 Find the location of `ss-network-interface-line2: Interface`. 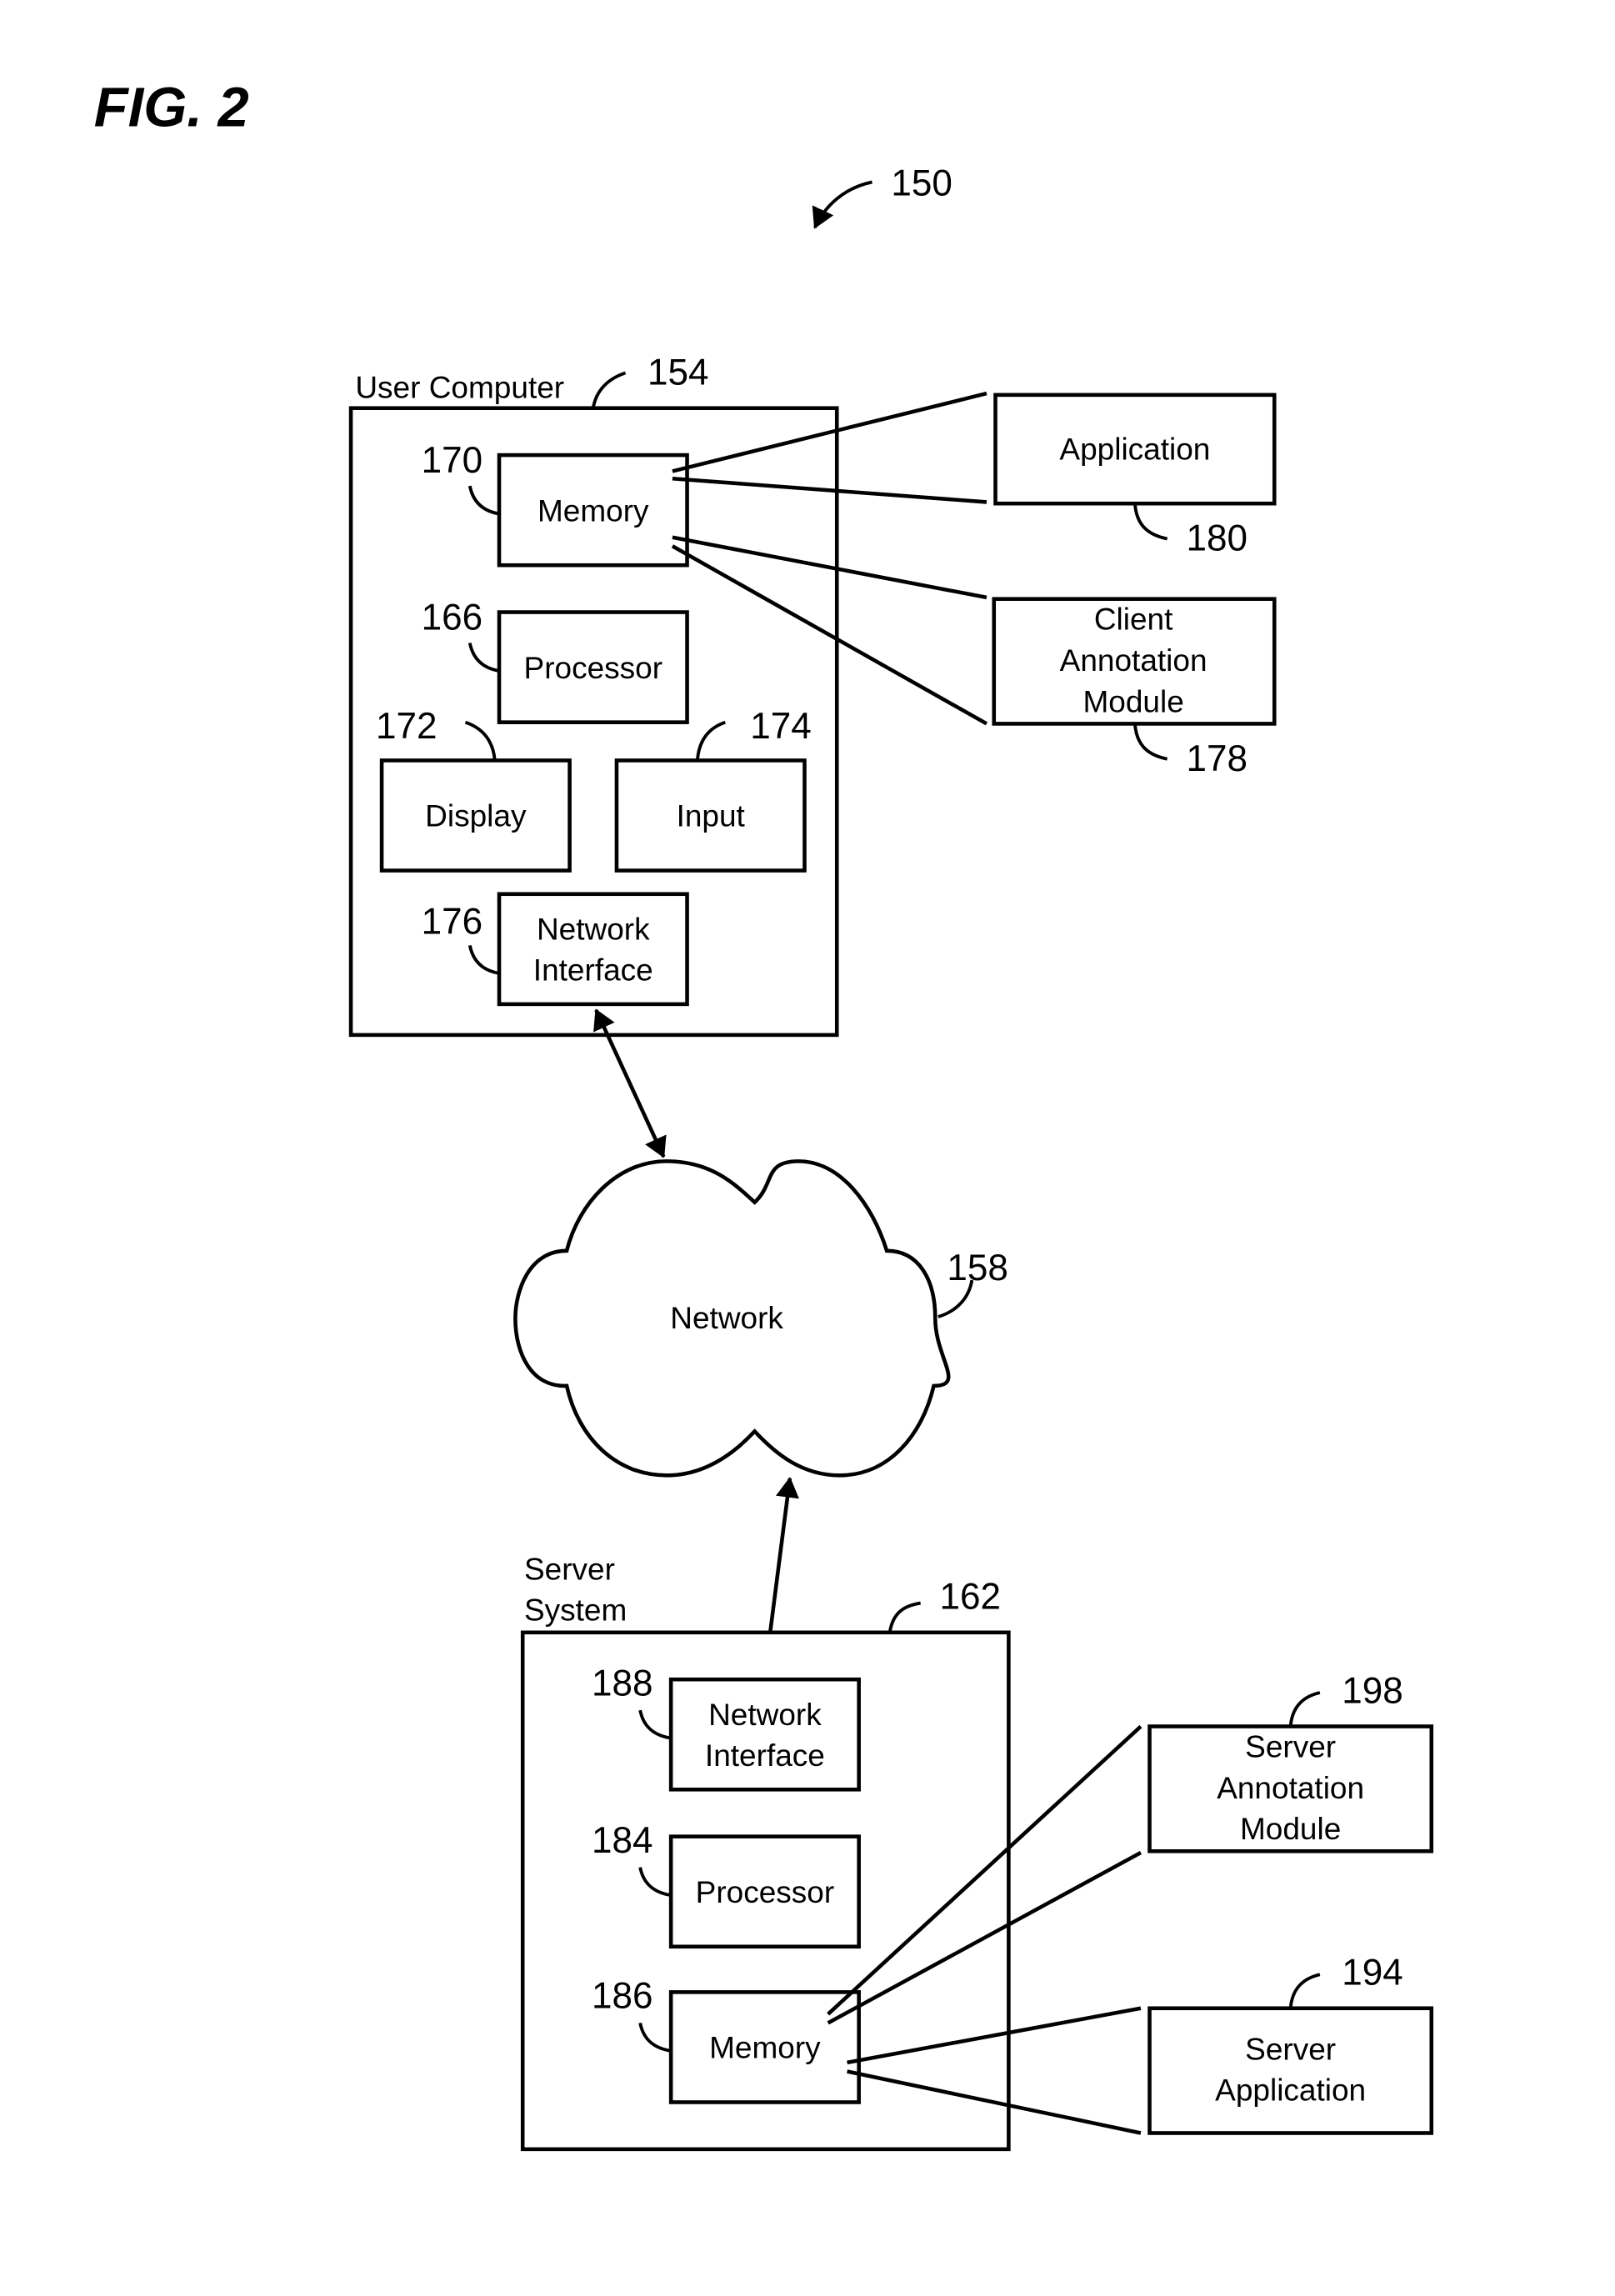

ss-network-interface-line2: Interface is located at coordinates (765, 1755).